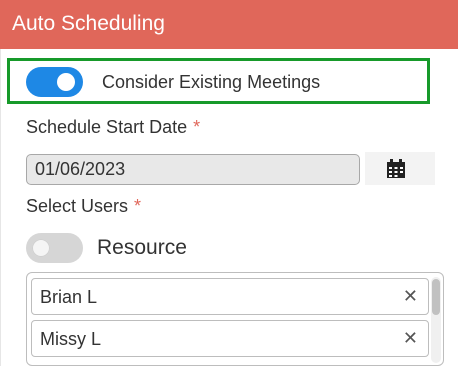 This screenshot has width=458, height=366. I want to click on user-chip: Missy L ✕, so click(230, 338).